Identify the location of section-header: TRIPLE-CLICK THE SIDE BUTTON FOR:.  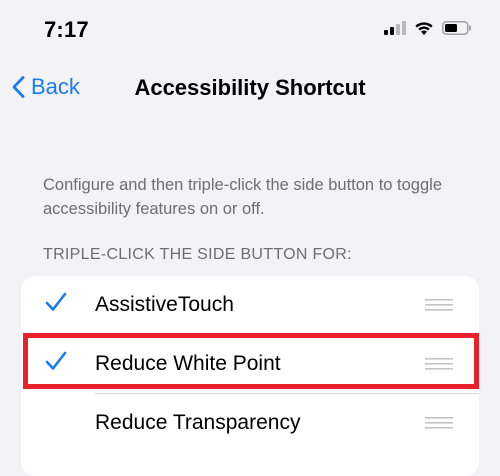
(197, 254).